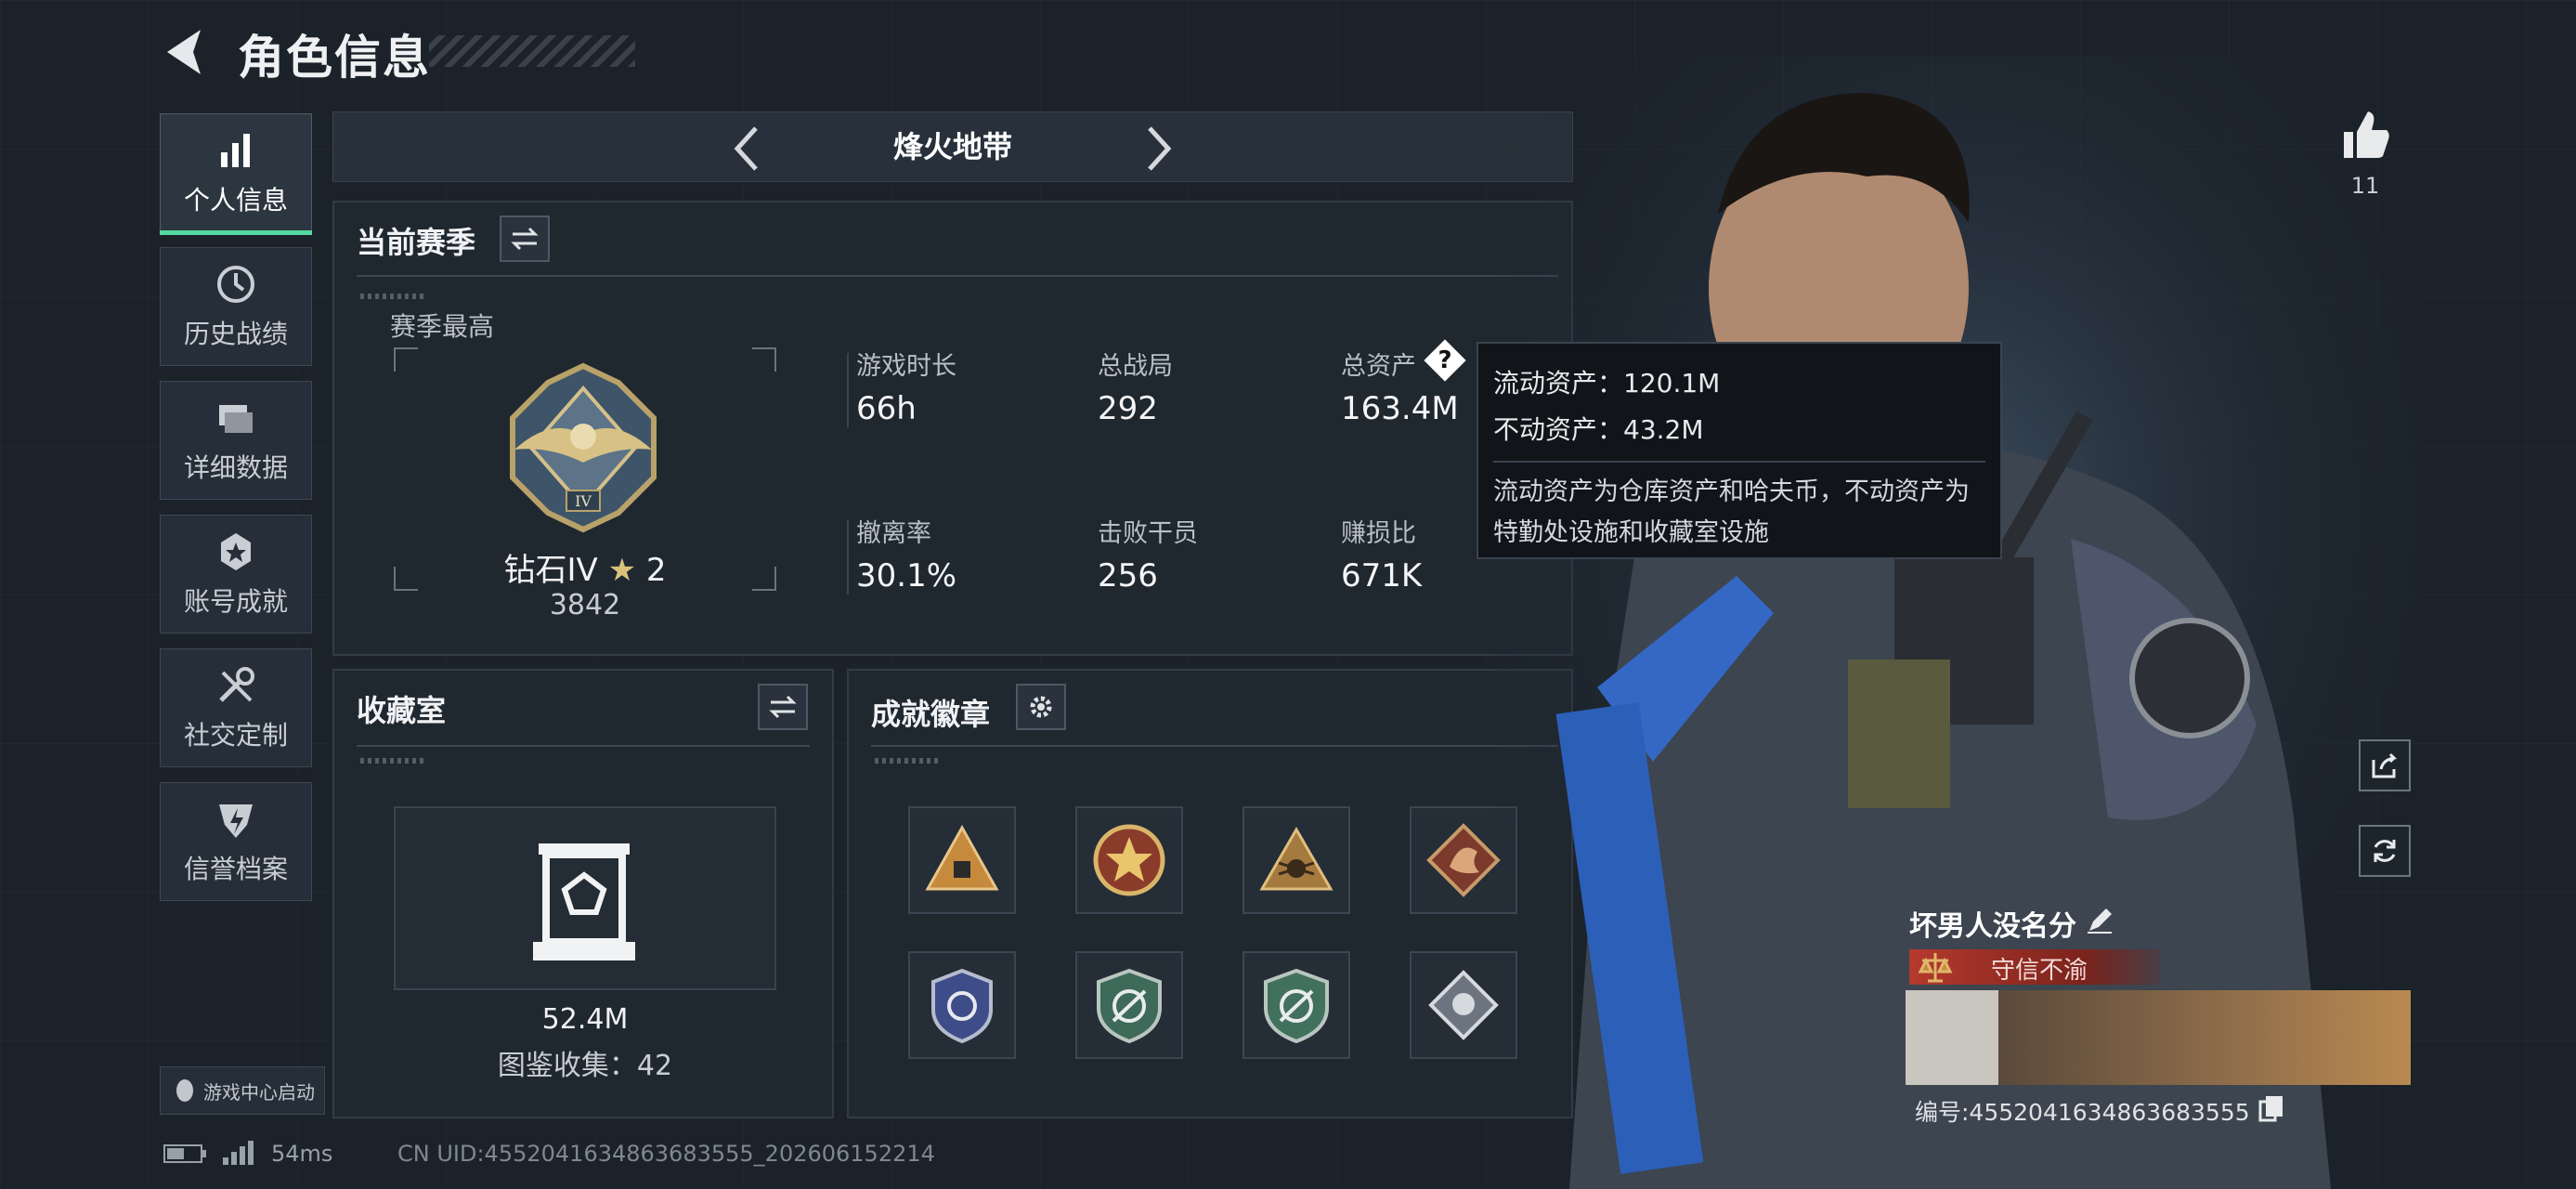 The height and width of the screenshot is (1189, 2576). I want to click on collection-title: 收藏室, so click(402, 710).